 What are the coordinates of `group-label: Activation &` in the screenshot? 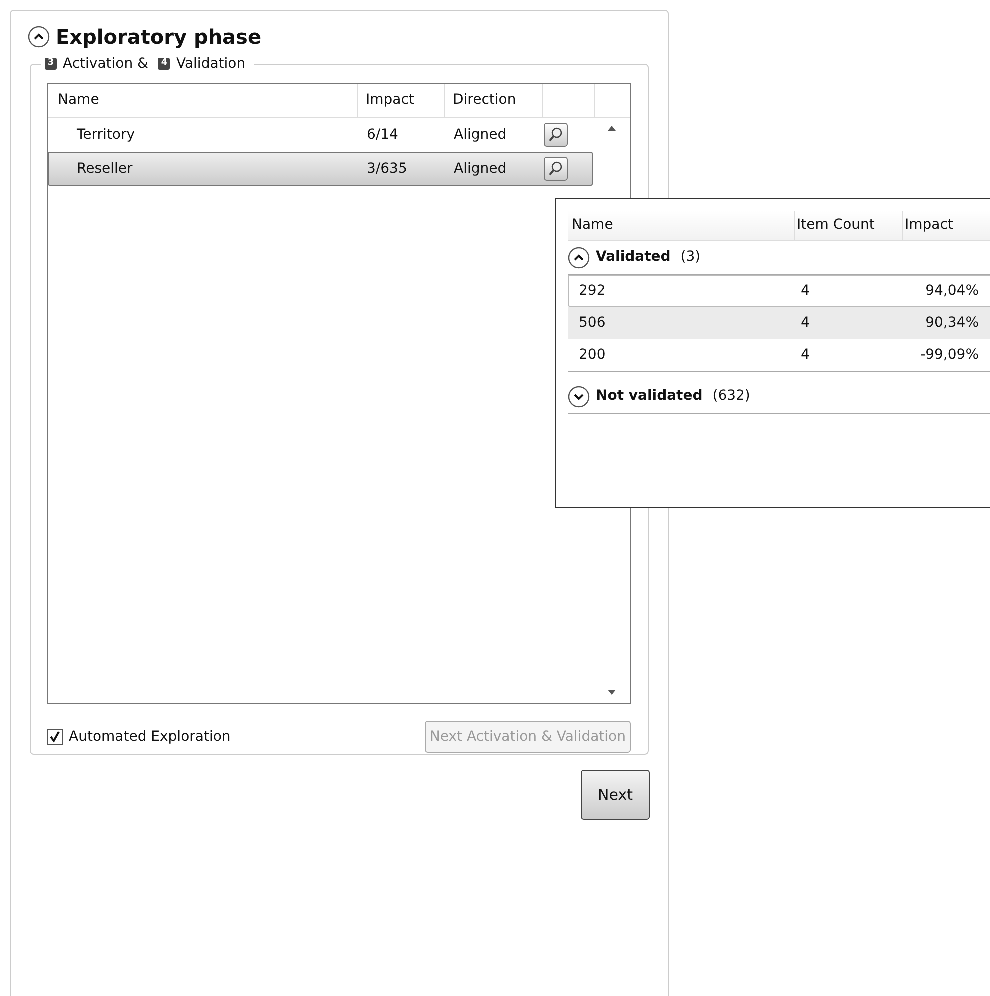 It's located at (105, 64).